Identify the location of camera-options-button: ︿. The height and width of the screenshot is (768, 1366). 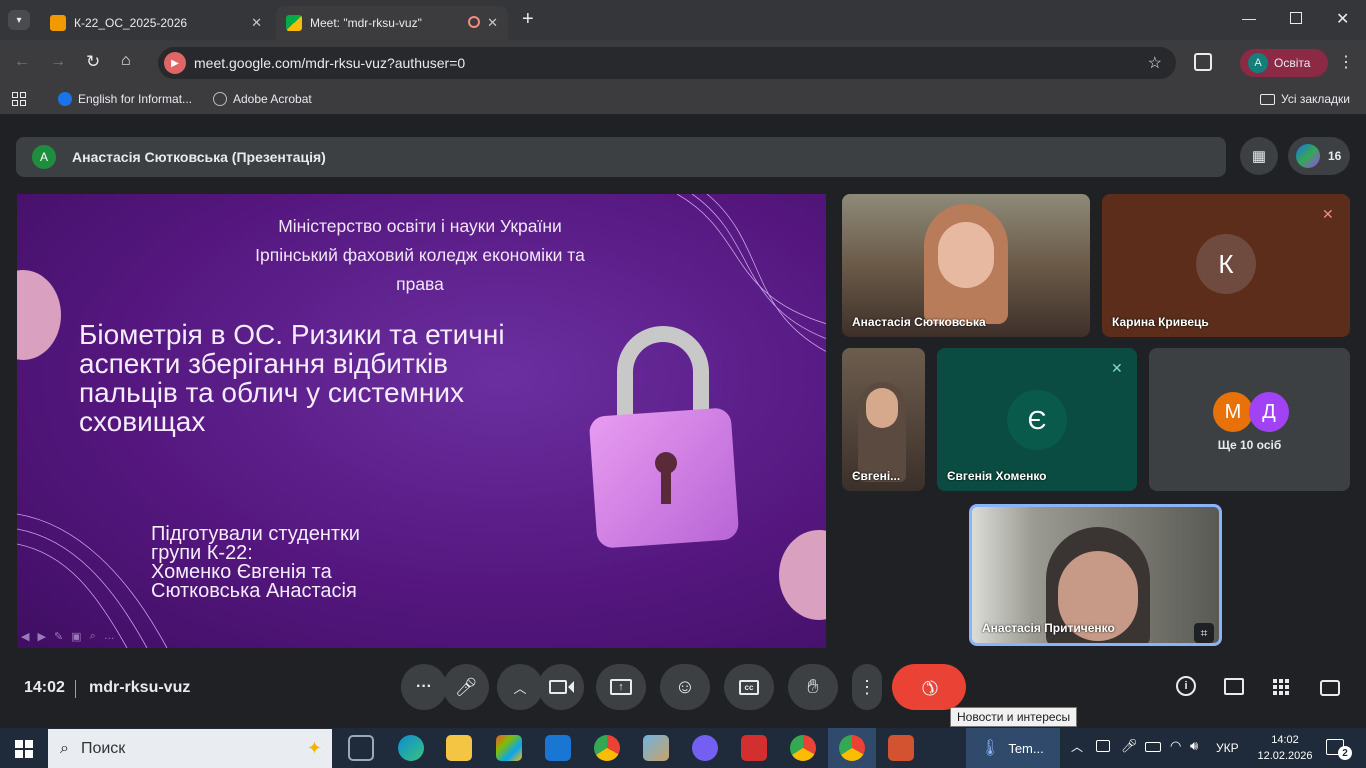
(520, 687).